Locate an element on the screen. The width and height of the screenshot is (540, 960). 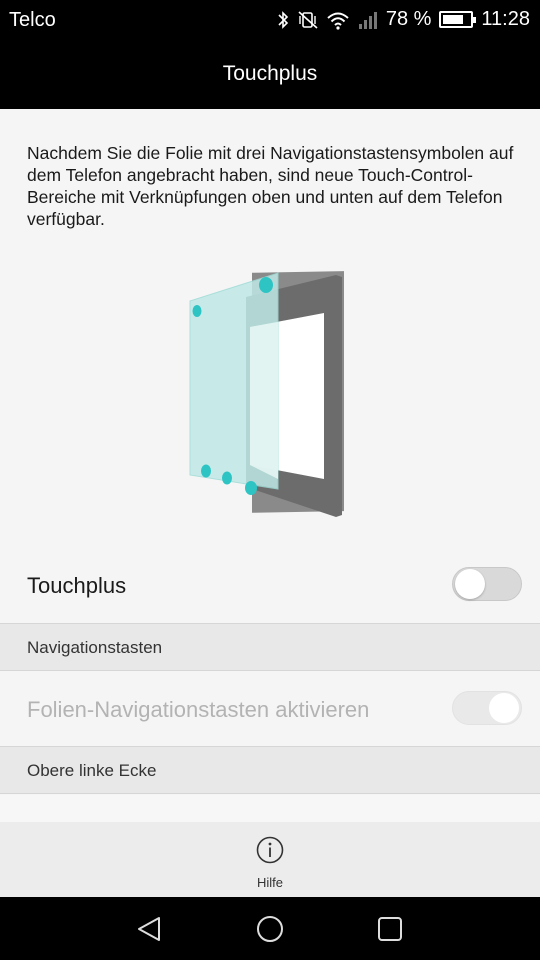
mute-vibrate-icon is located at coordinates (308, 20).